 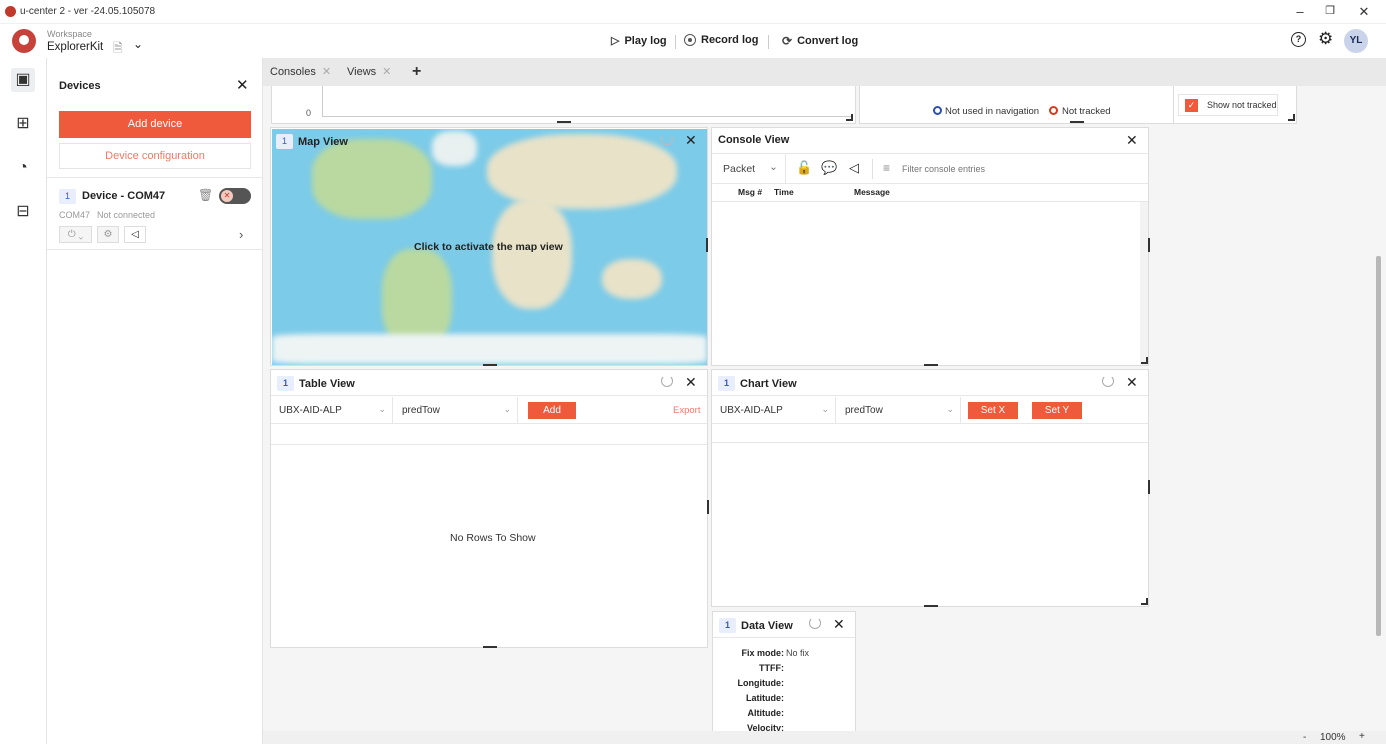 I want to click on checkbox-checked-icon: ✓, so click(x=1191, y=105).